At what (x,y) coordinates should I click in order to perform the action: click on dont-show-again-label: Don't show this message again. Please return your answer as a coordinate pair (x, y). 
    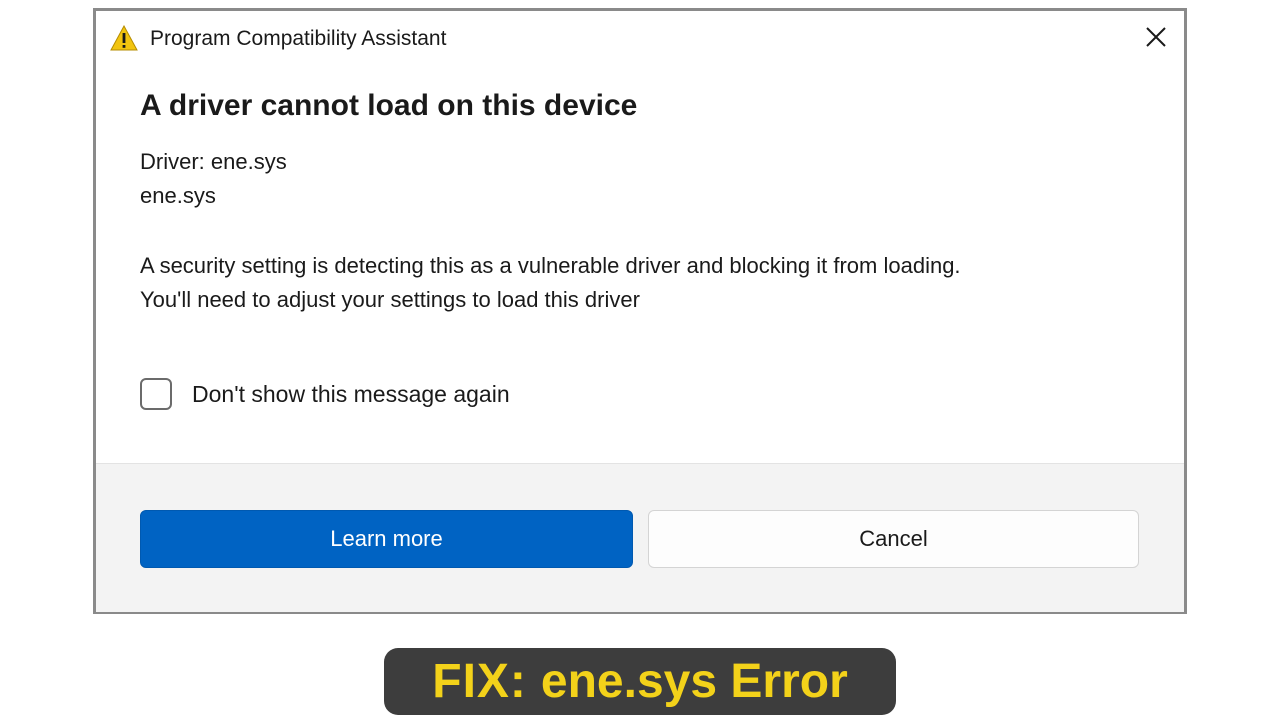
    Looking at the image, I should click on (351, 394).